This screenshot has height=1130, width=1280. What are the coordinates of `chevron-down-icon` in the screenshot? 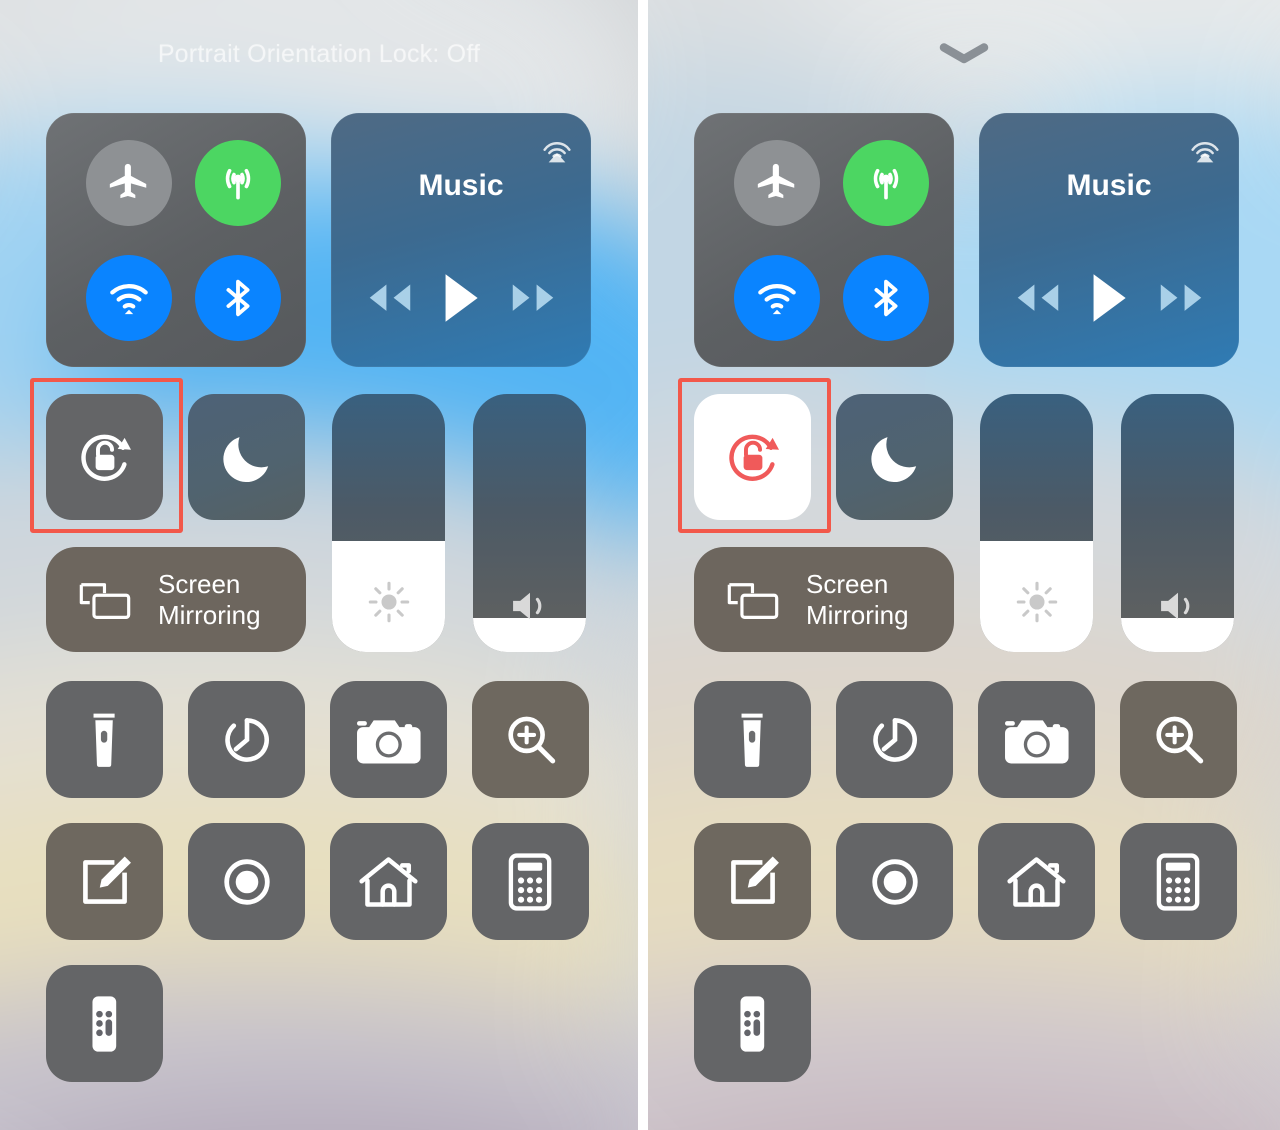 It's located at (964, 53).